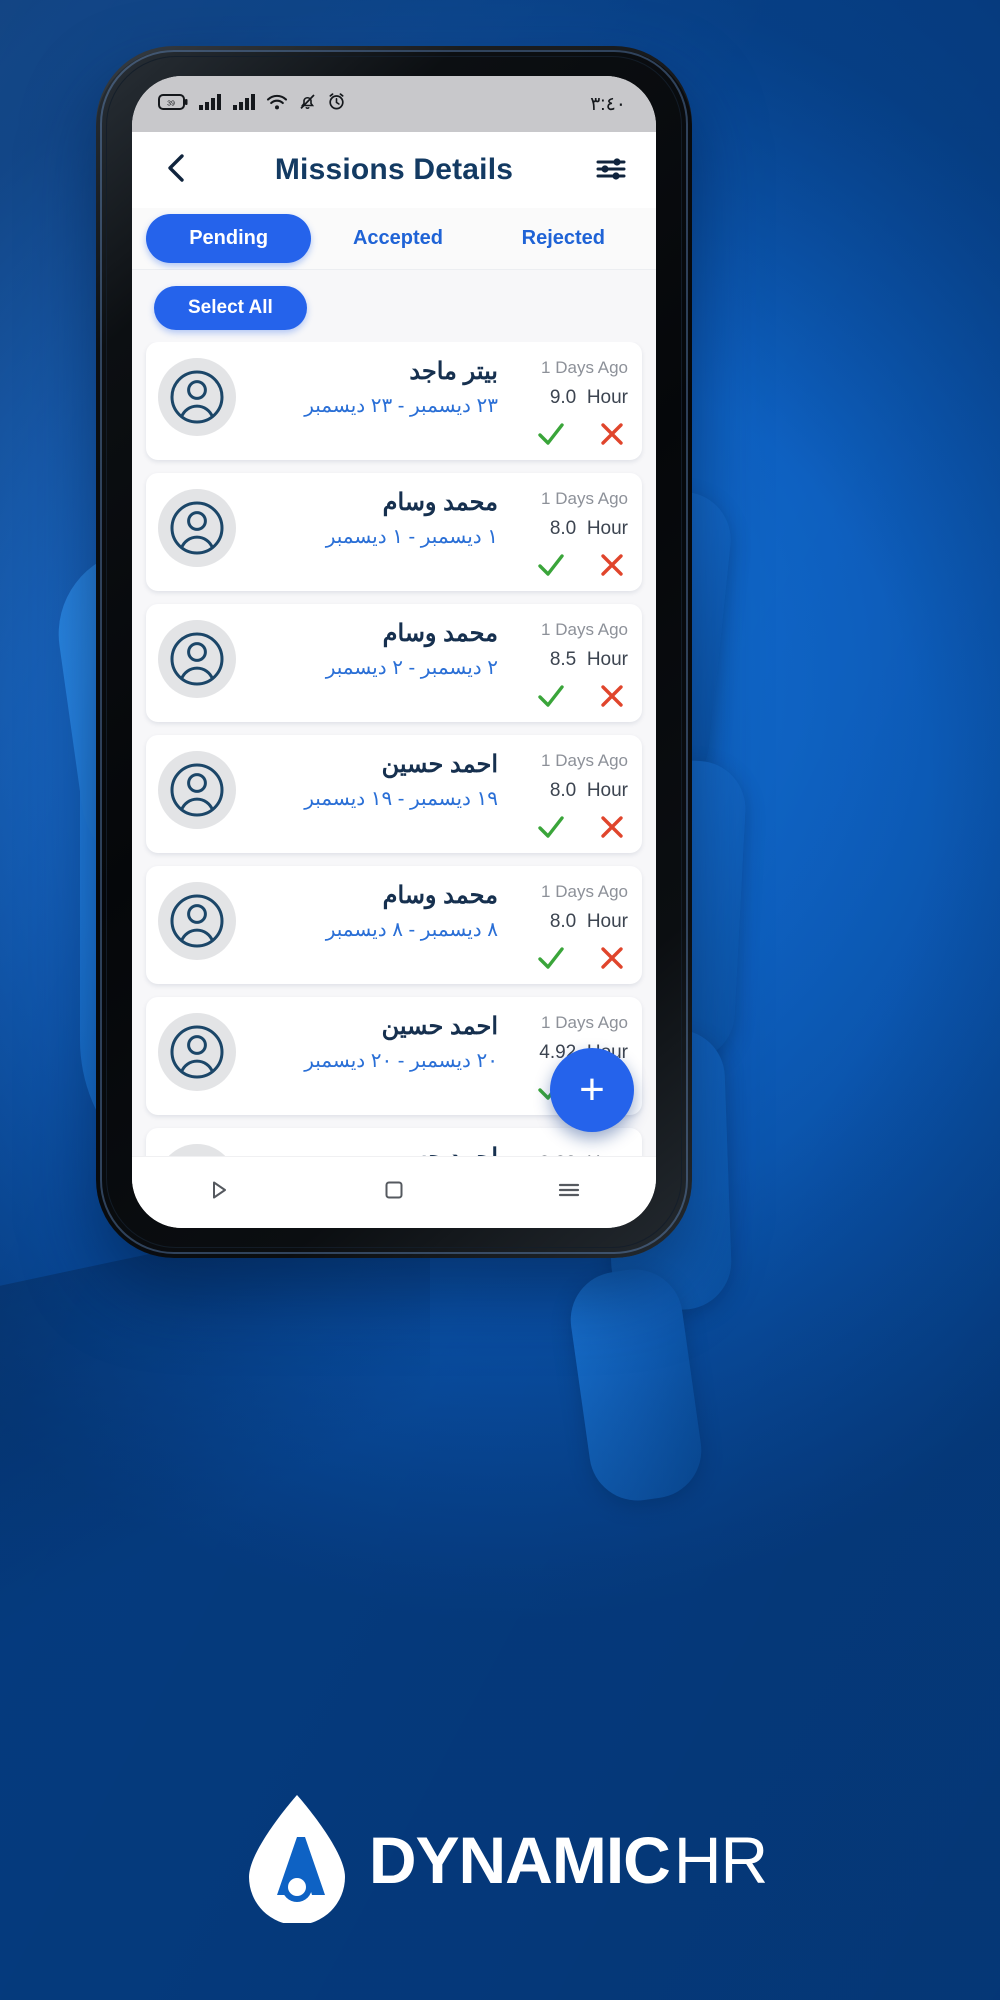  I want to click on mission-date-range: ٢ ديسمبر - ٢ ديسمبر, so click(411, 667).